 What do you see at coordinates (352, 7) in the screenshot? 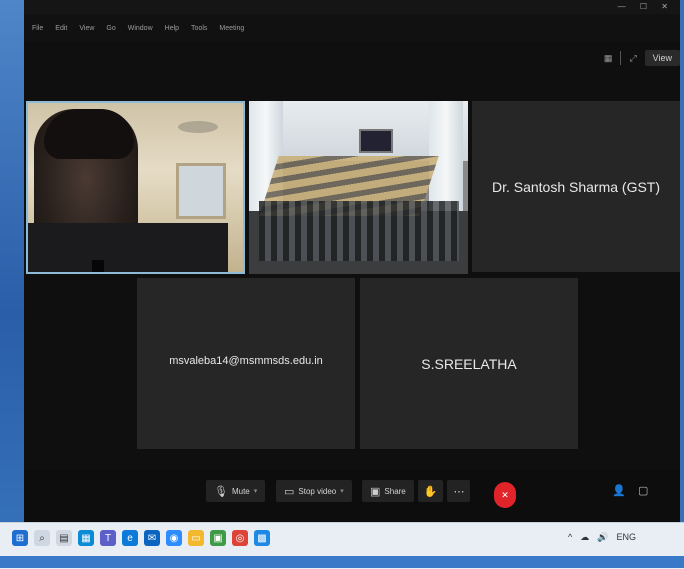
I see `window-titlebar: — ☐ ✕` at bounding box center [352, 7].